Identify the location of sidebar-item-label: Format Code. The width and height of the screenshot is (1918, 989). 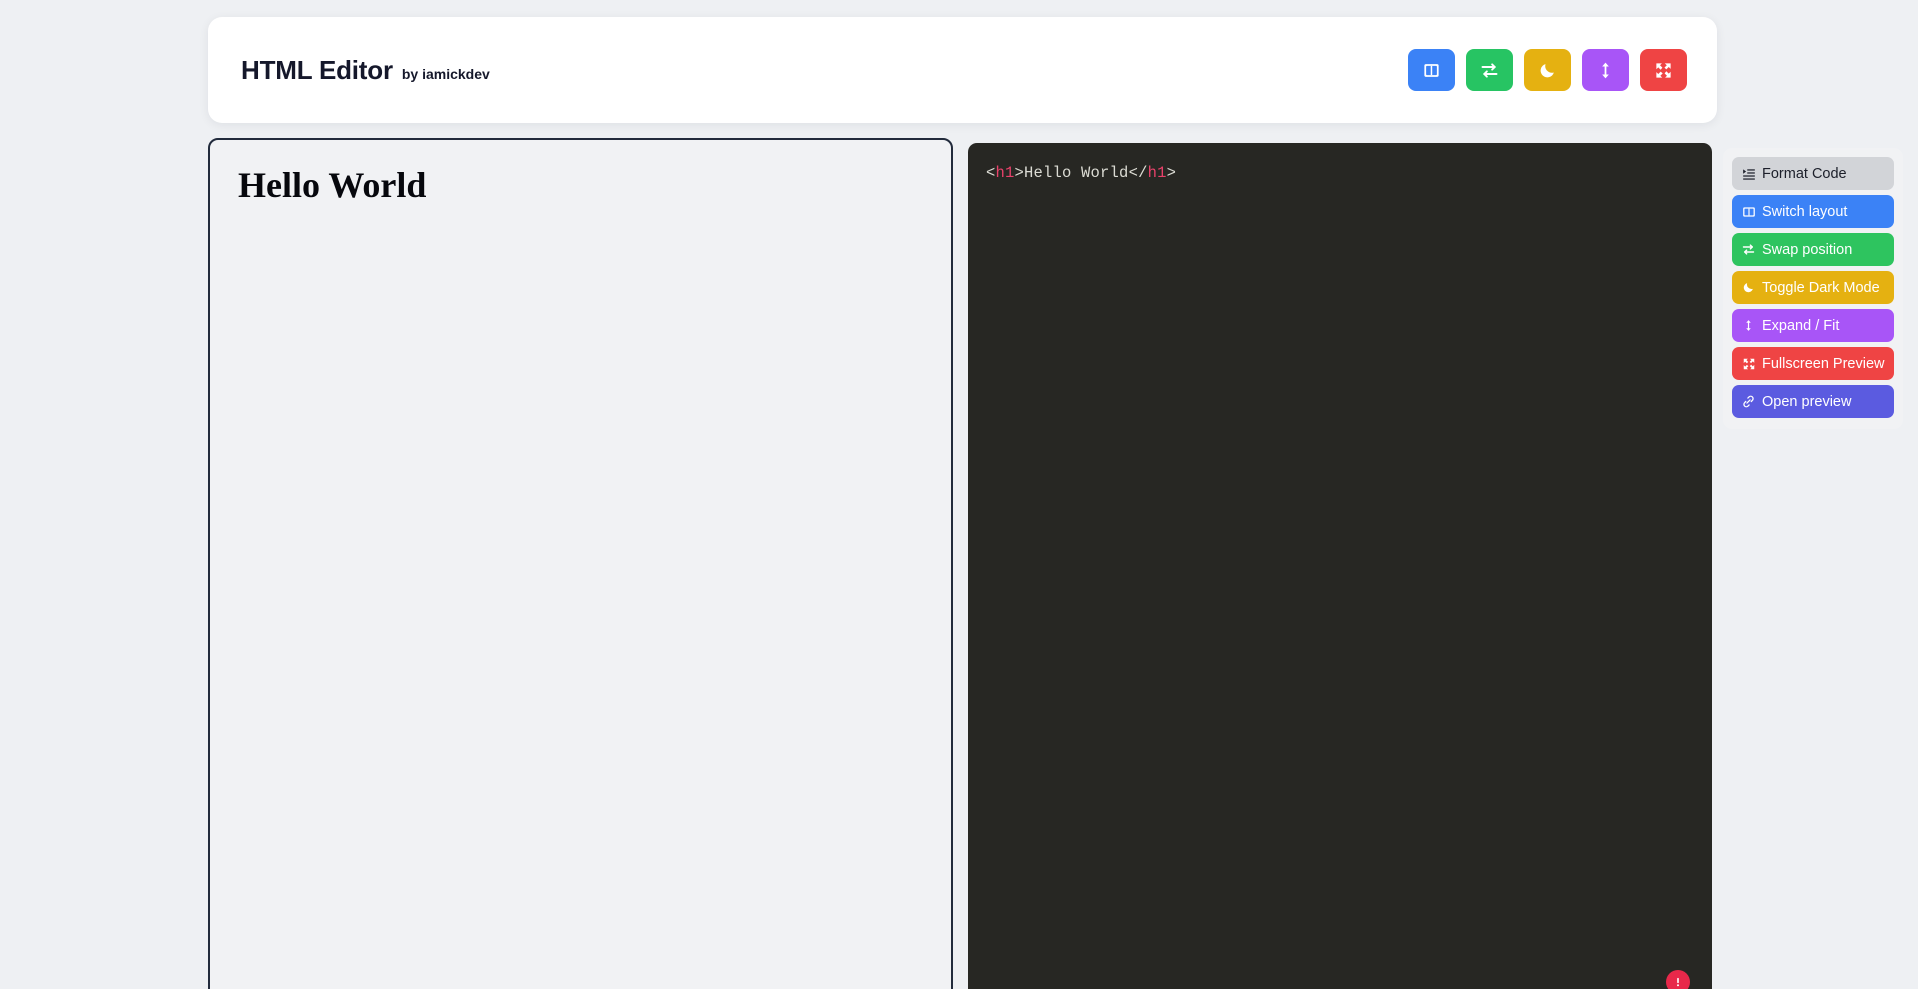
(1804, 173).